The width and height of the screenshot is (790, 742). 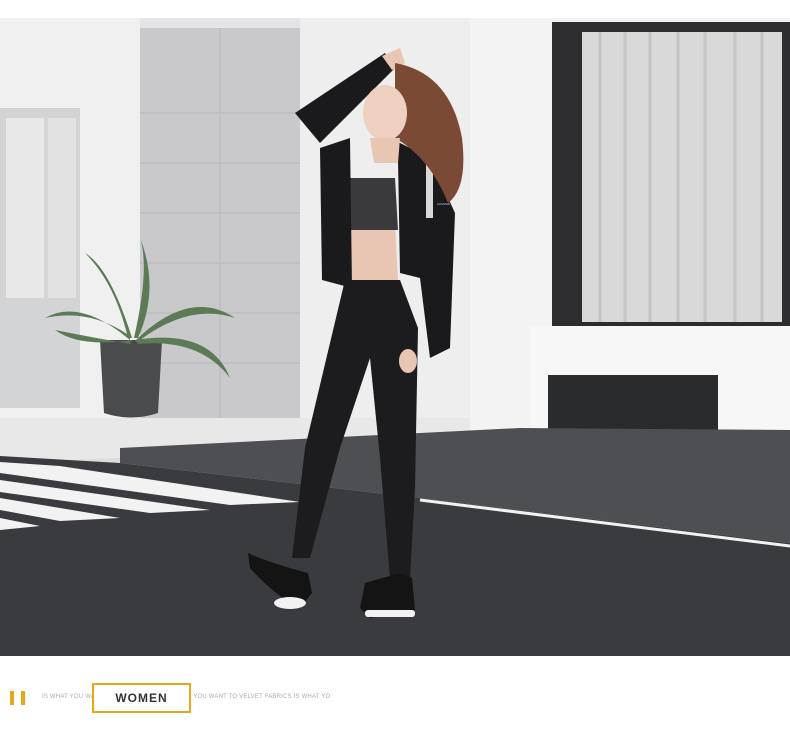 What do you see at coordinates (371, 204) in the screenshot?
I see `sports-bra` at bounding box center [371, 204].